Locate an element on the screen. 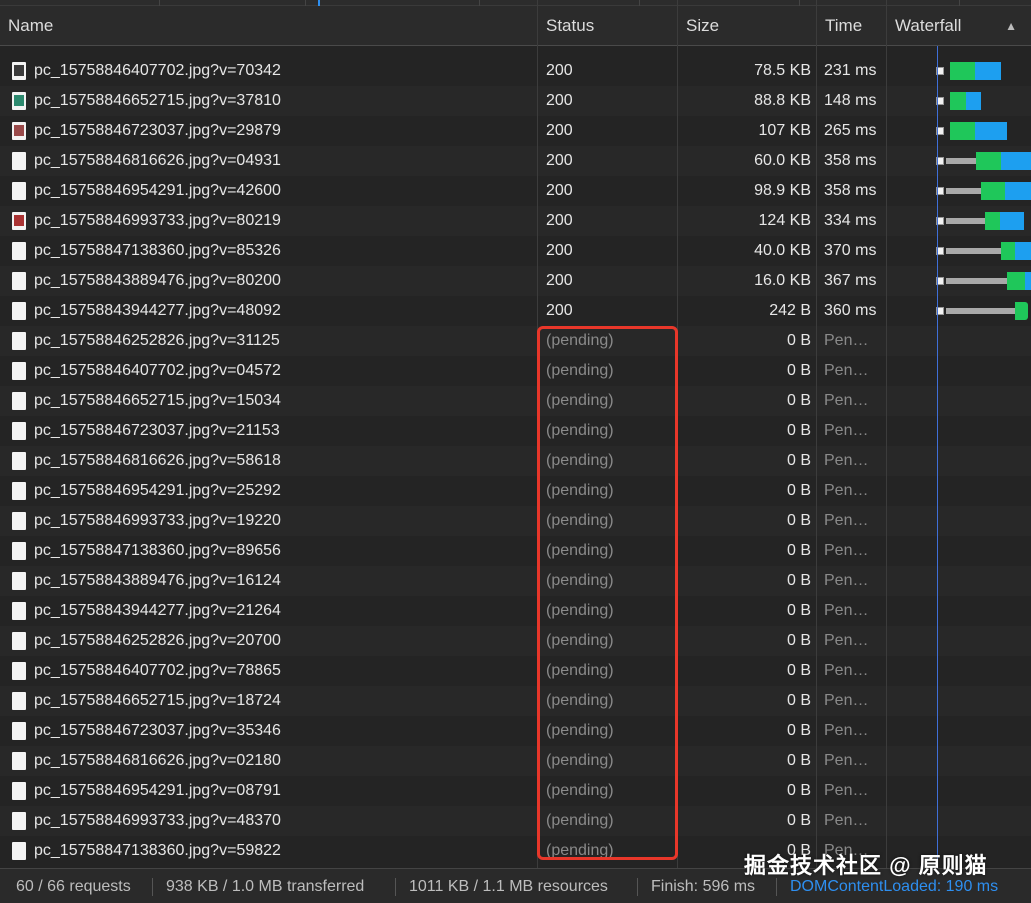  request-name: pc_15758846407702.jpg?v=78865 is located at coordinates (284, 671).